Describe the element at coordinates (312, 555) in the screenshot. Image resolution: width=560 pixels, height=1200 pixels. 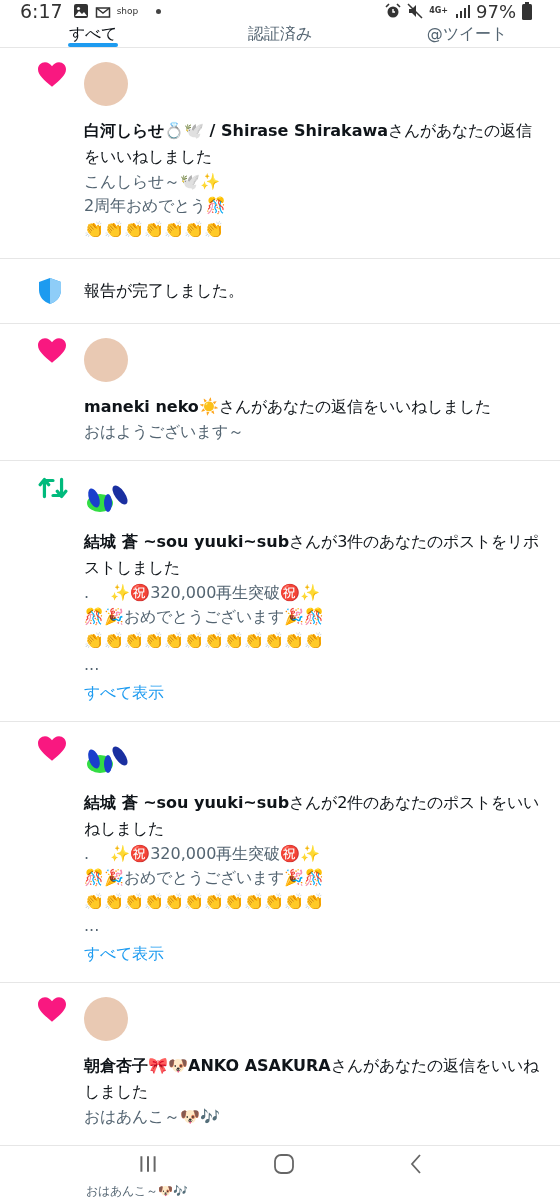
I see `notification-text: 結城 蒼 ~sou yuuki~subさんが3件のあなたのポストをリポストしました` at that location.